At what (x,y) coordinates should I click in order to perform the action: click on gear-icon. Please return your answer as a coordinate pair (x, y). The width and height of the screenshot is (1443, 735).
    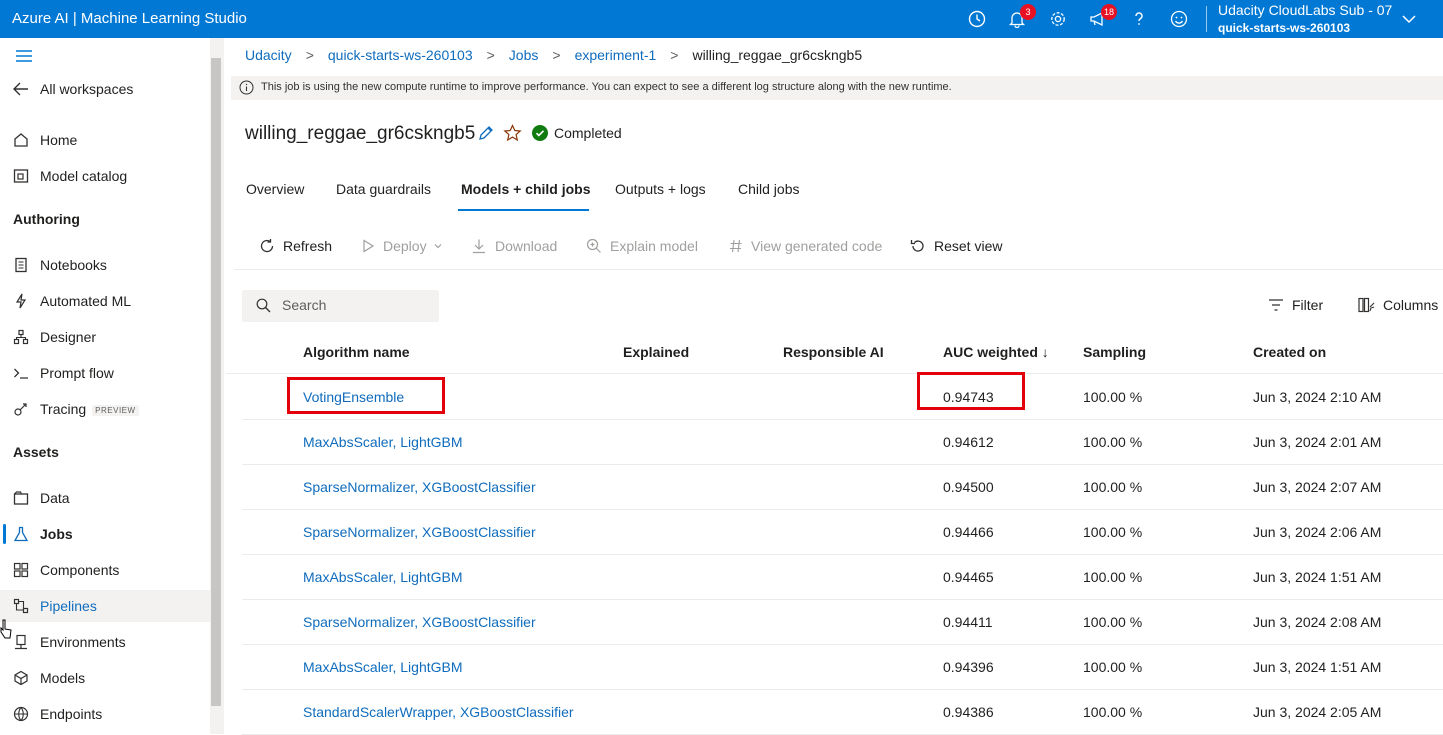
    Looking at the image, I should click on (1058, 19).